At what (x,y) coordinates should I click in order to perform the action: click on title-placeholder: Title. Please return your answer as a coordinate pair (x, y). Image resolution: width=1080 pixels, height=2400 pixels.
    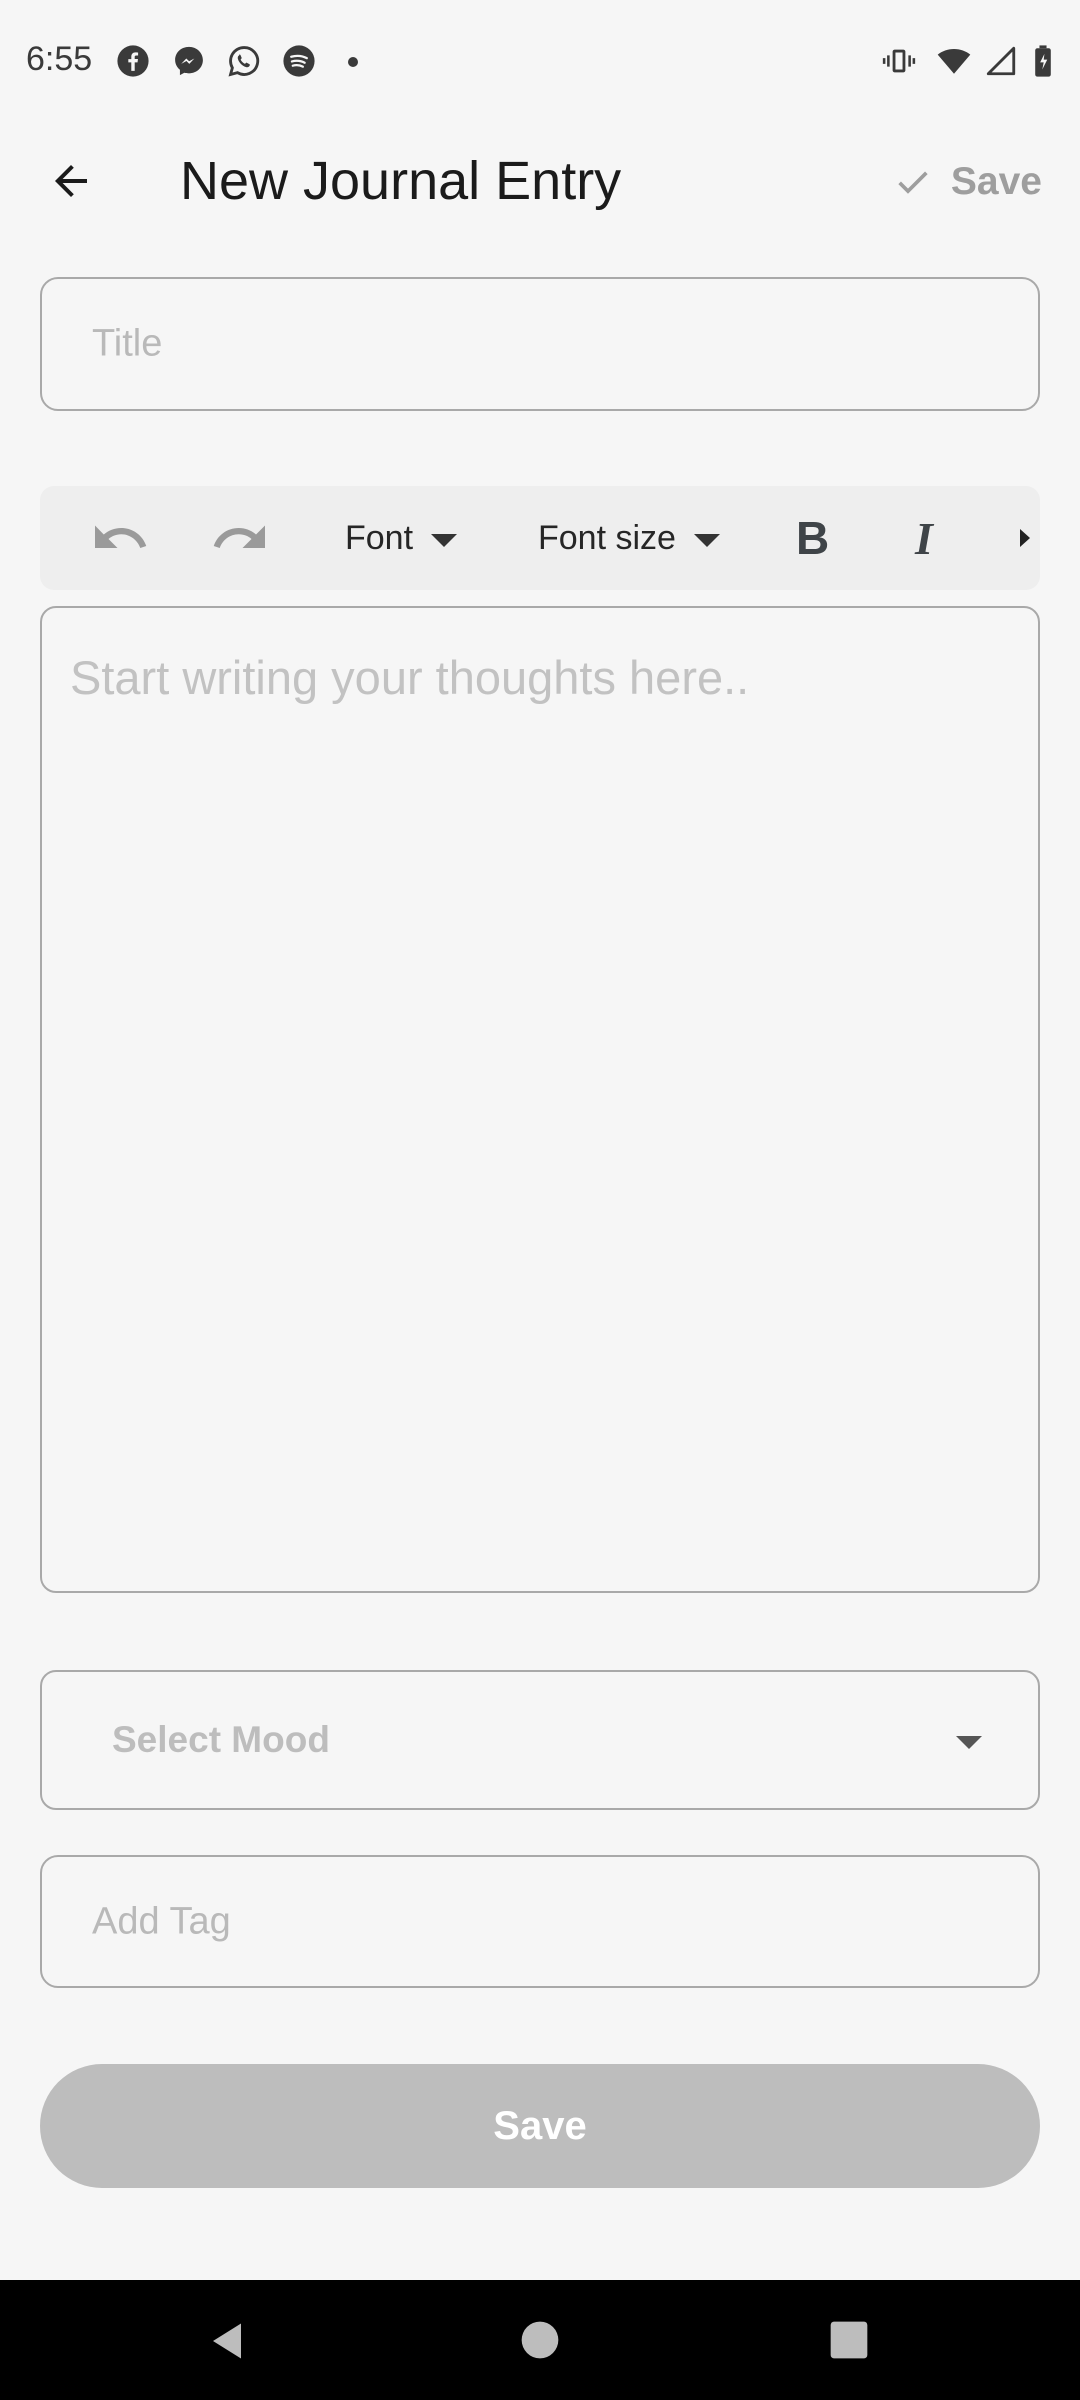
    Looking at the image, I should click on (127, 343).